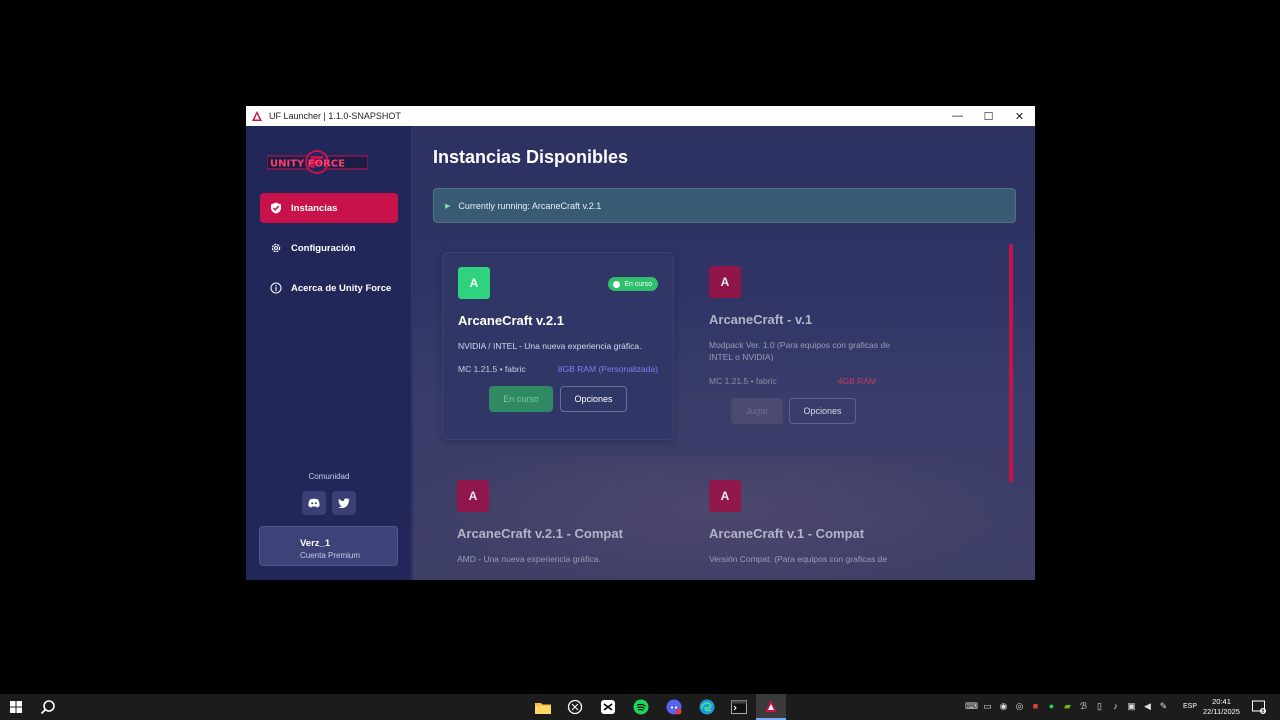 This screenshot has width=1280, height=720. What do you see at coordinates (787, 533) in the screenshot?
I see `instance-name: ArcaneCraft v.1 - Compat` at bounding box center [787, 533].